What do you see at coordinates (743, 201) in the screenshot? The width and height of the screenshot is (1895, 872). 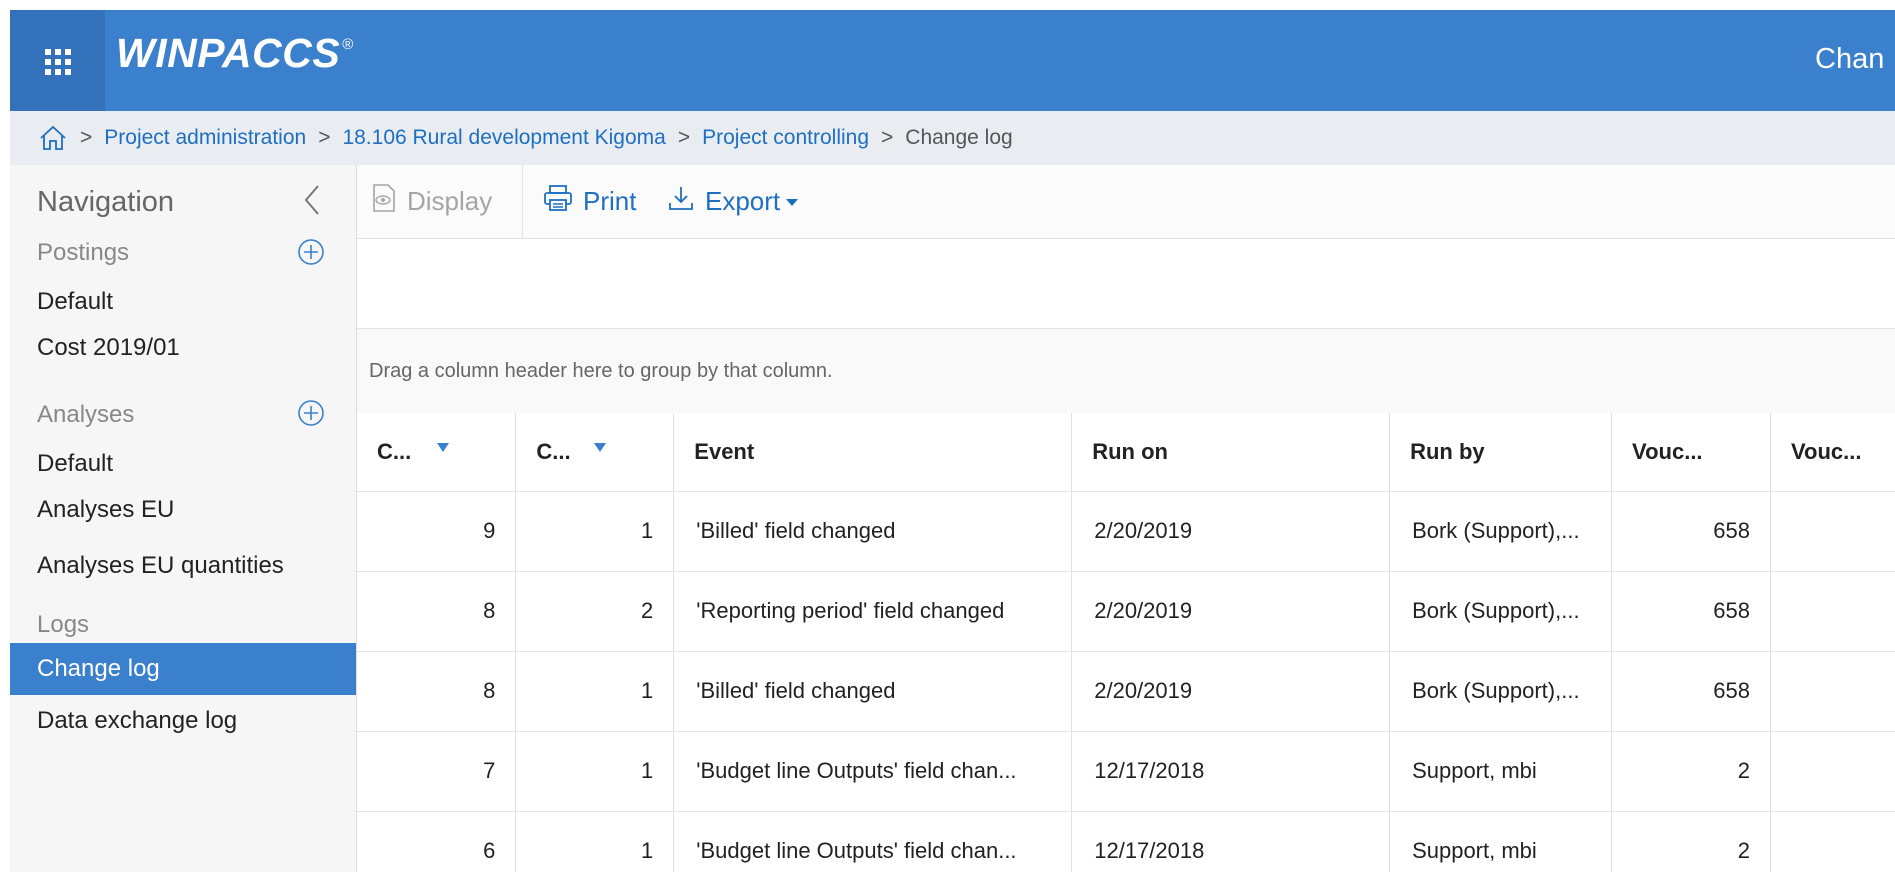 I see `export-label: Export` at bounding box center [743, 201].